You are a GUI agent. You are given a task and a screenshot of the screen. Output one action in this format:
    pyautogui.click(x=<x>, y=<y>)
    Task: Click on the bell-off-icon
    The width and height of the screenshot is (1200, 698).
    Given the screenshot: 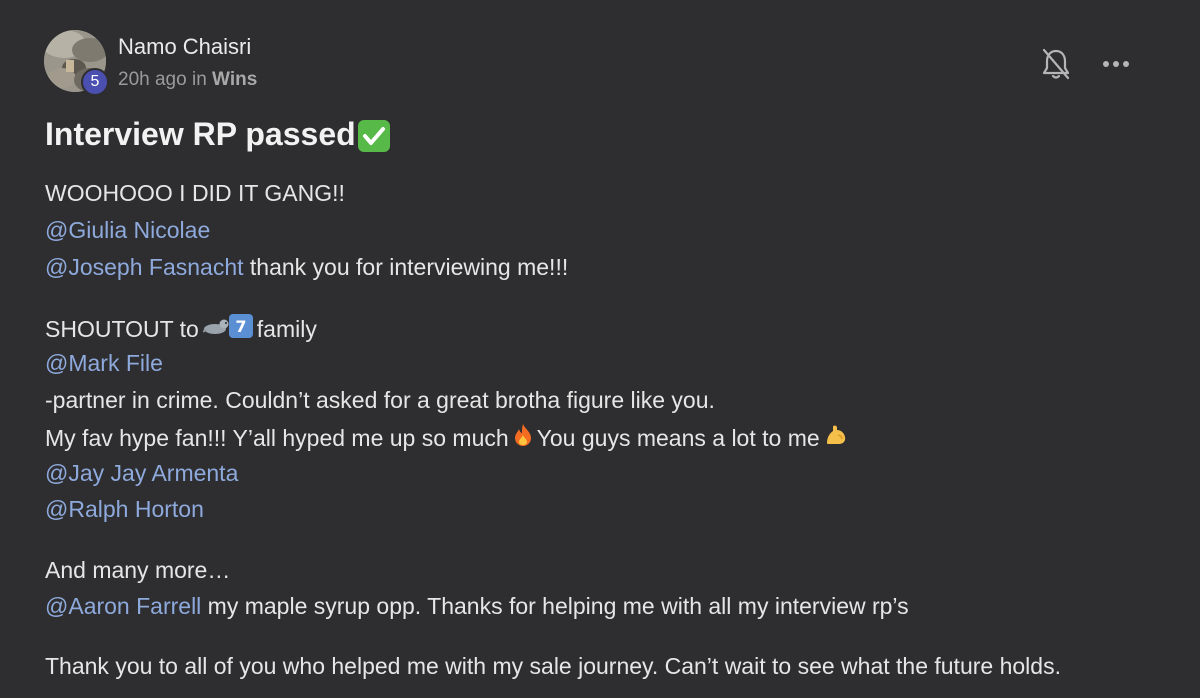 What is the action you would take?
    pyautogui.click(x=1056, y=64)
    